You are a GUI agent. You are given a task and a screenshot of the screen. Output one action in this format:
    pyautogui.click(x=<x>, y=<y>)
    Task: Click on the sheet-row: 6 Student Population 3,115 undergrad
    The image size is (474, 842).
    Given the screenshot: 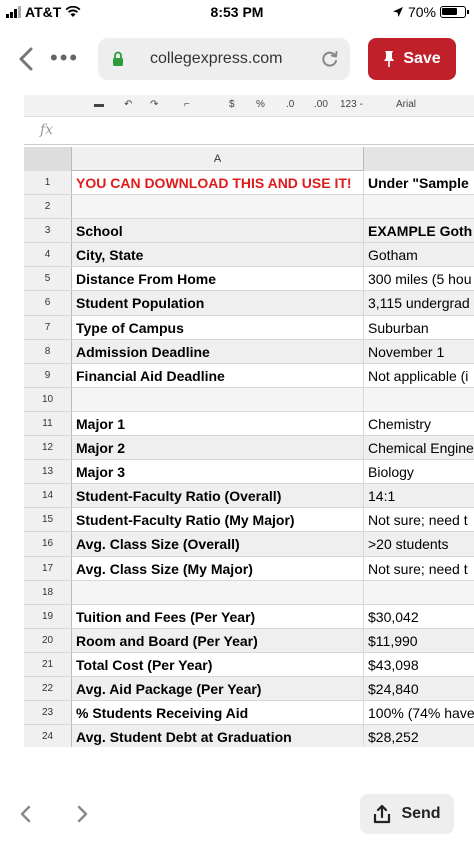 What is the action you would take?
    pyautogui.click(x=249, y=303)
    